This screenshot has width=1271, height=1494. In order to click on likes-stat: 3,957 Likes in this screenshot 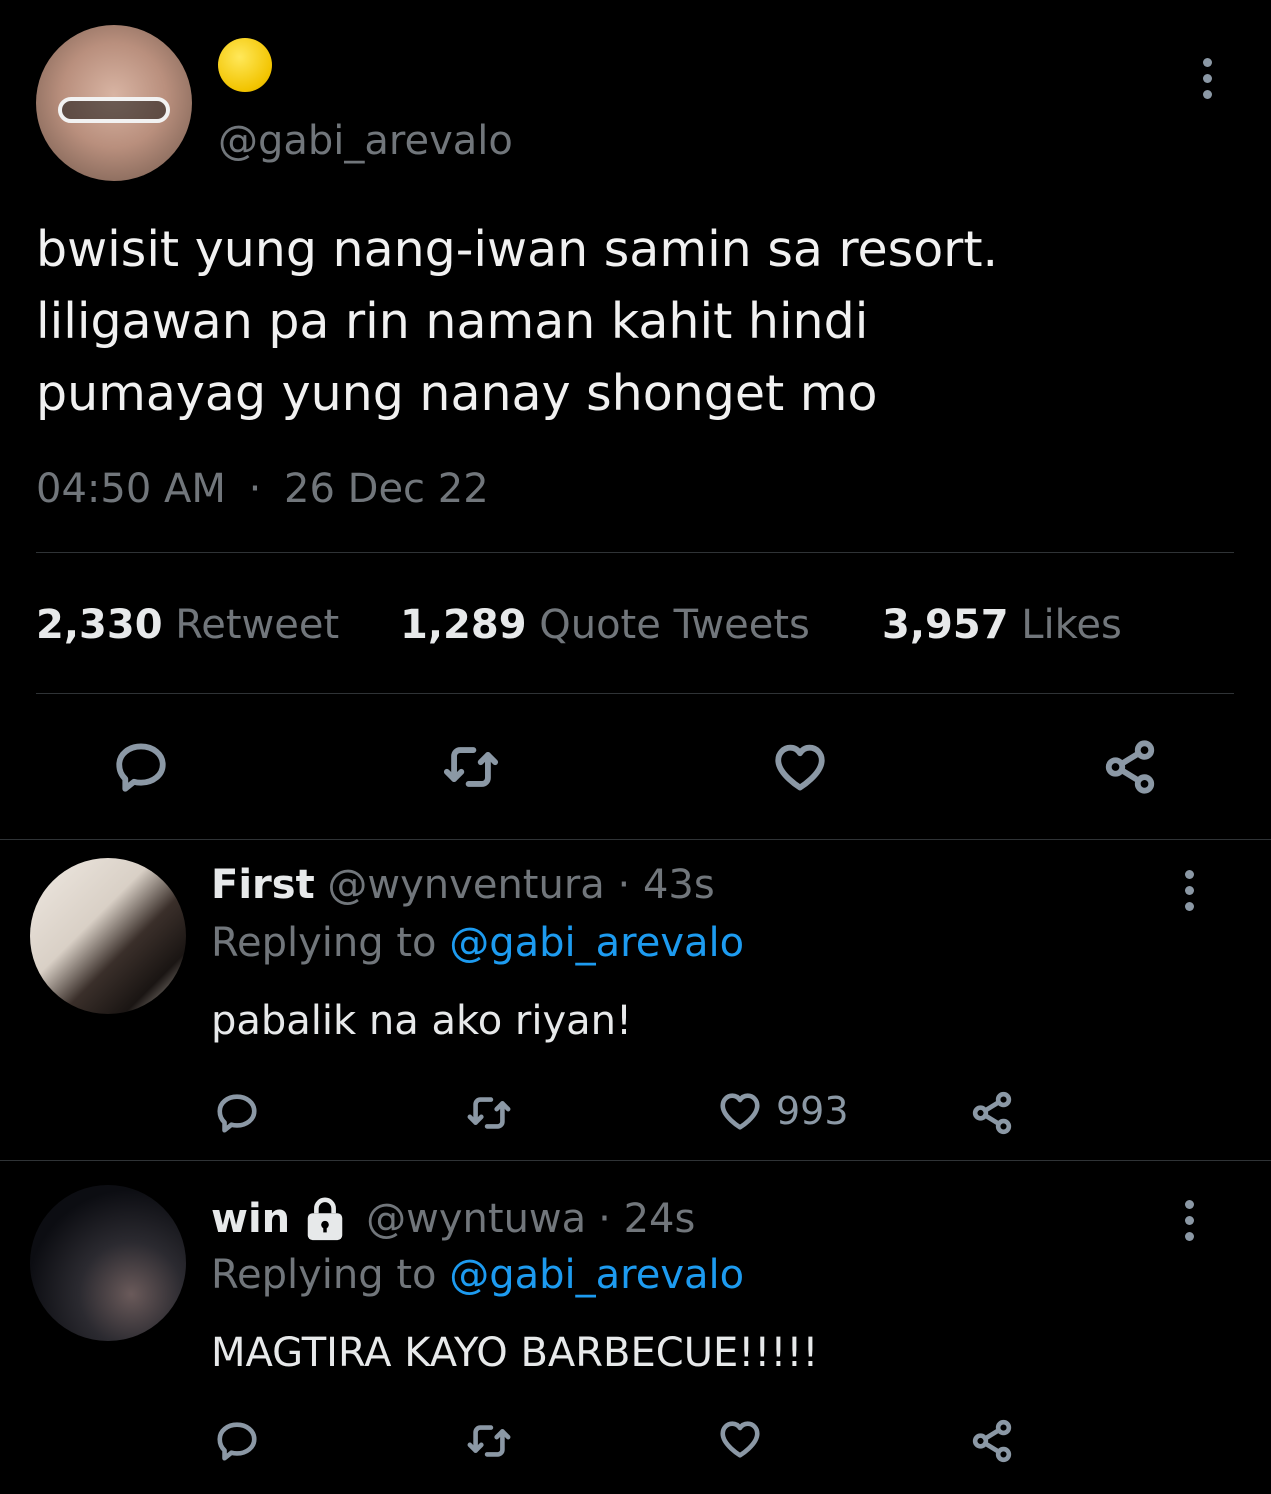, I will do `click(1002, 625)`.